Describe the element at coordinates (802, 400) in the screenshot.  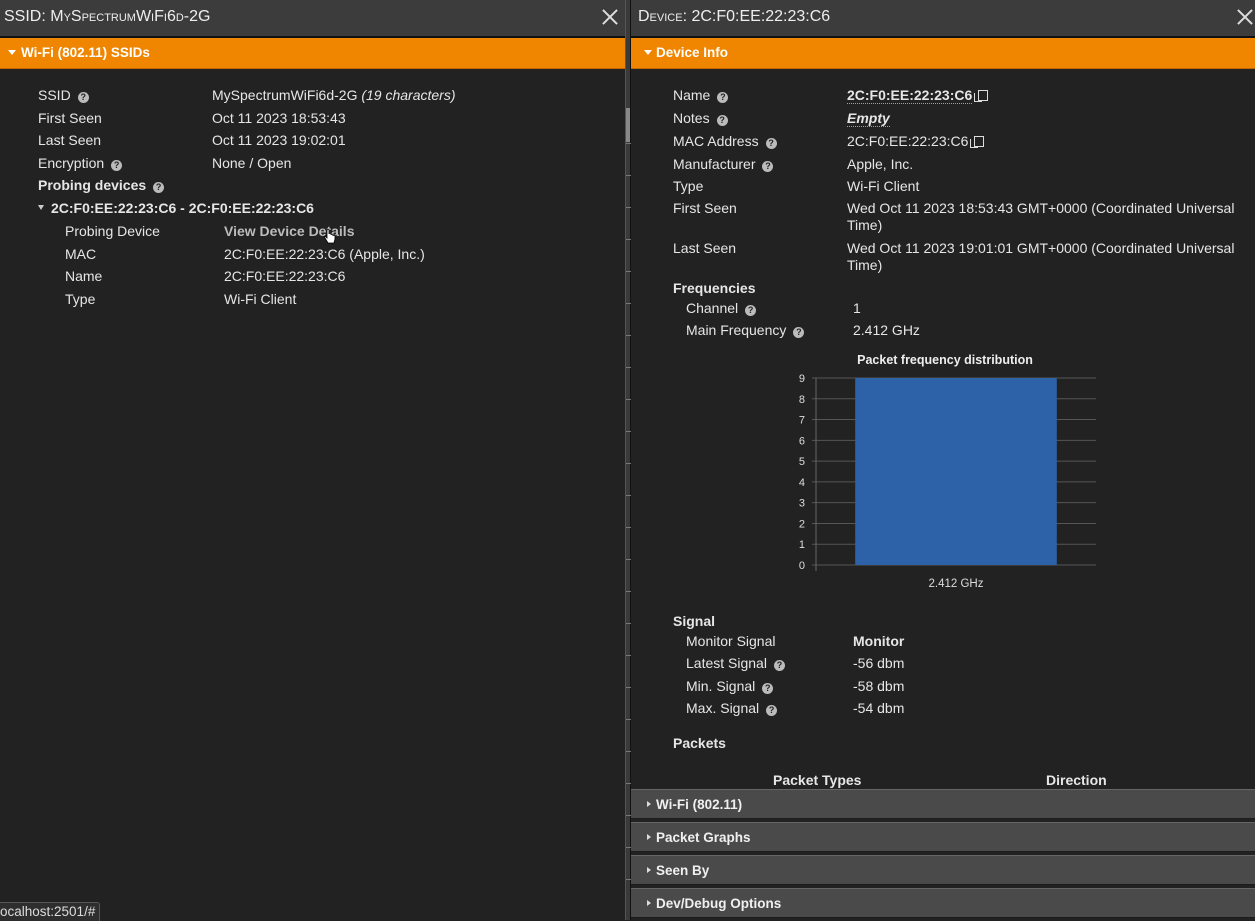
I see `chart-y-tick-label: 8` at that location.